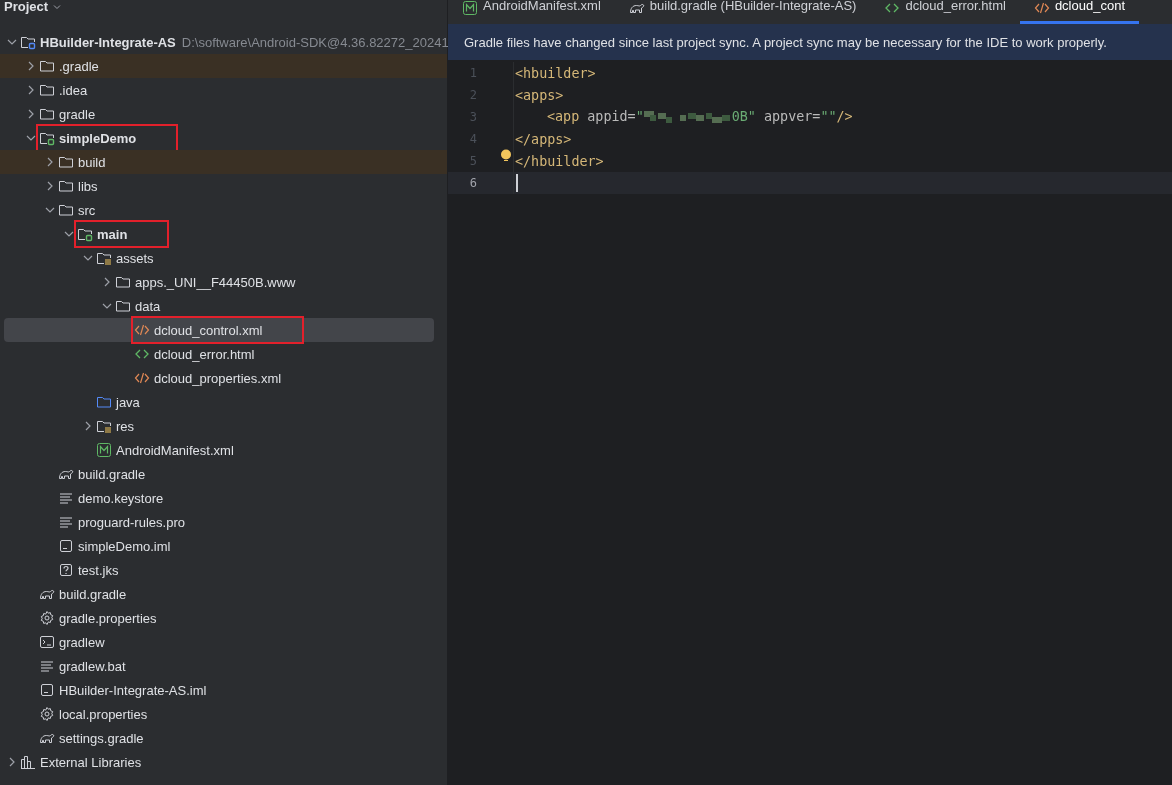 This screenshot has height=785, width=1172. I want to click on tree-label: proguard-rules.pro, so click(131, 522).